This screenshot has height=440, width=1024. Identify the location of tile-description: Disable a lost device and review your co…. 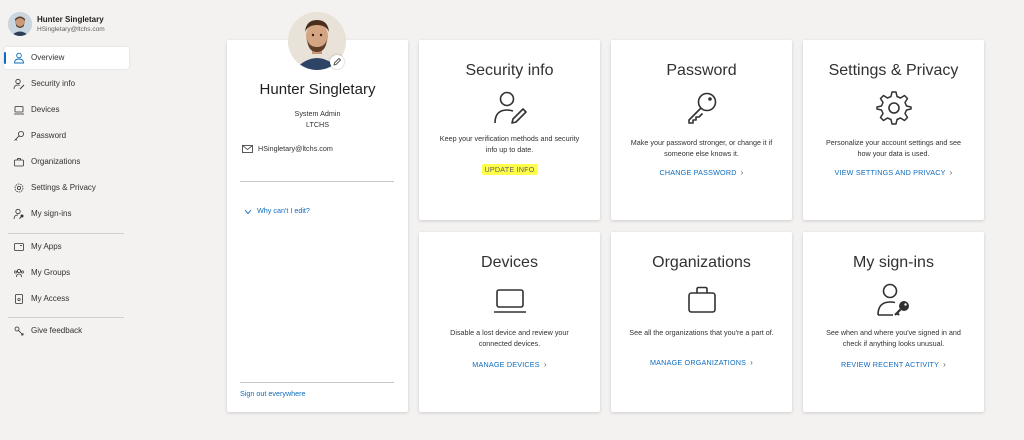
(509, 338).